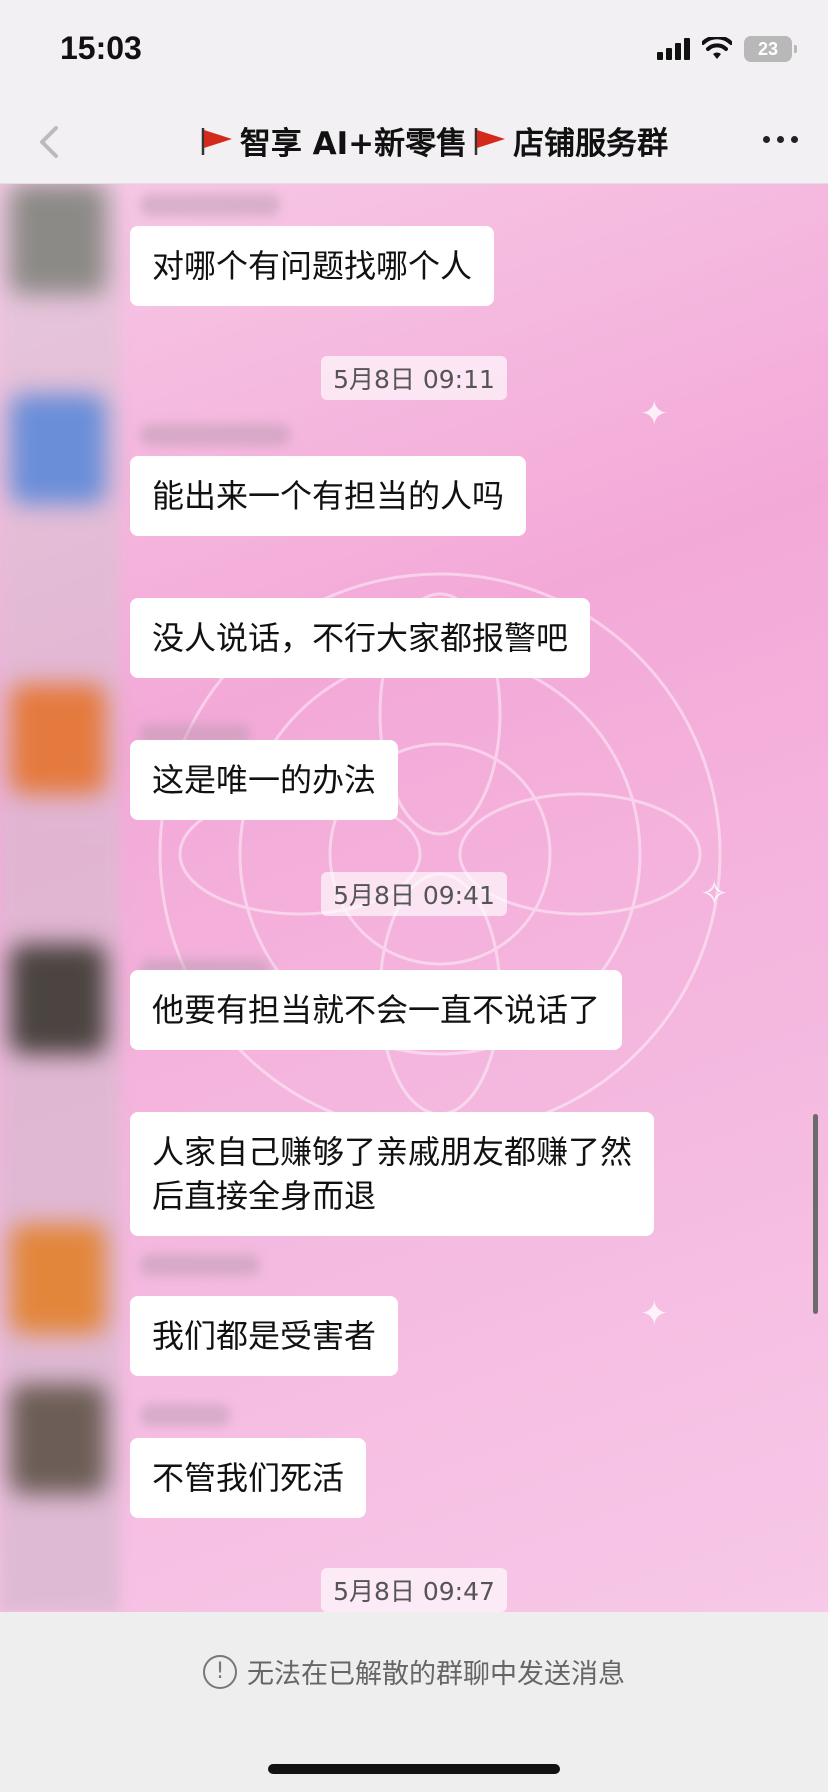 Image resolution: width=828 pixels, height=1792 pixels. Describe the element at coordinates (101, 48) in the screenshot. I see `status-time: 15:03` at that location.